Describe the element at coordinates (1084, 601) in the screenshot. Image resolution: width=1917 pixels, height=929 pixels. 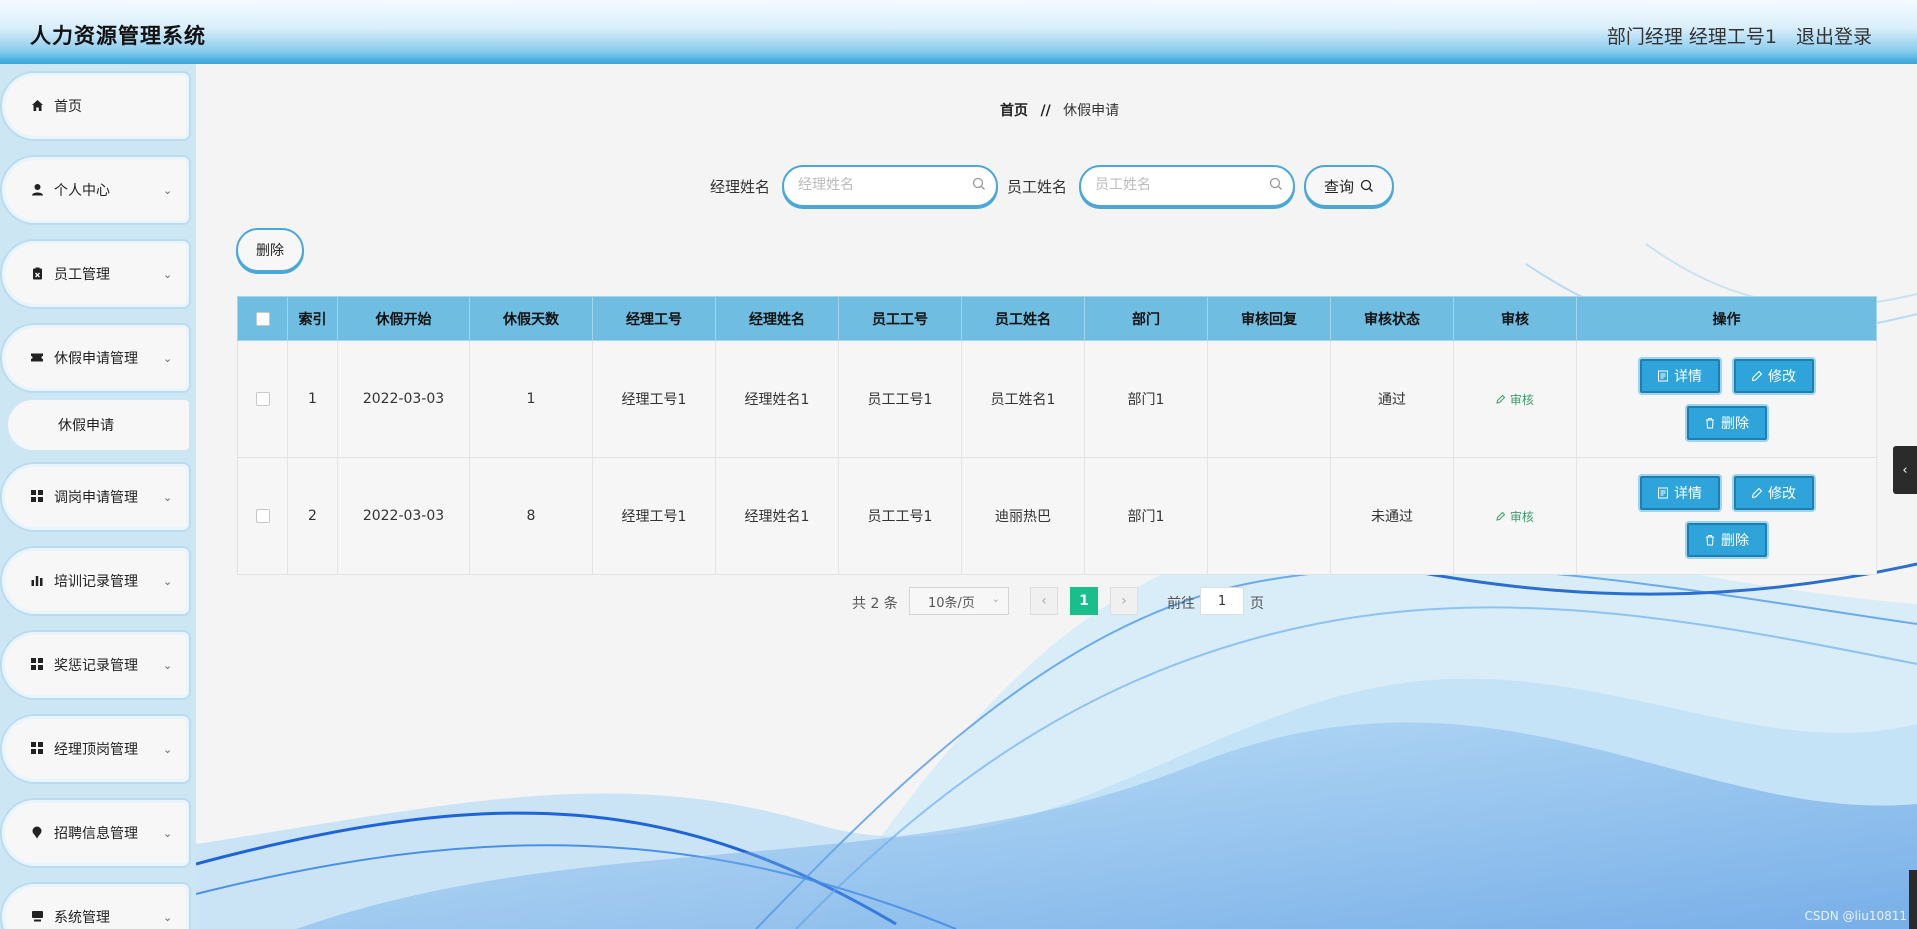
I see `page-number-current: 1` at that location.